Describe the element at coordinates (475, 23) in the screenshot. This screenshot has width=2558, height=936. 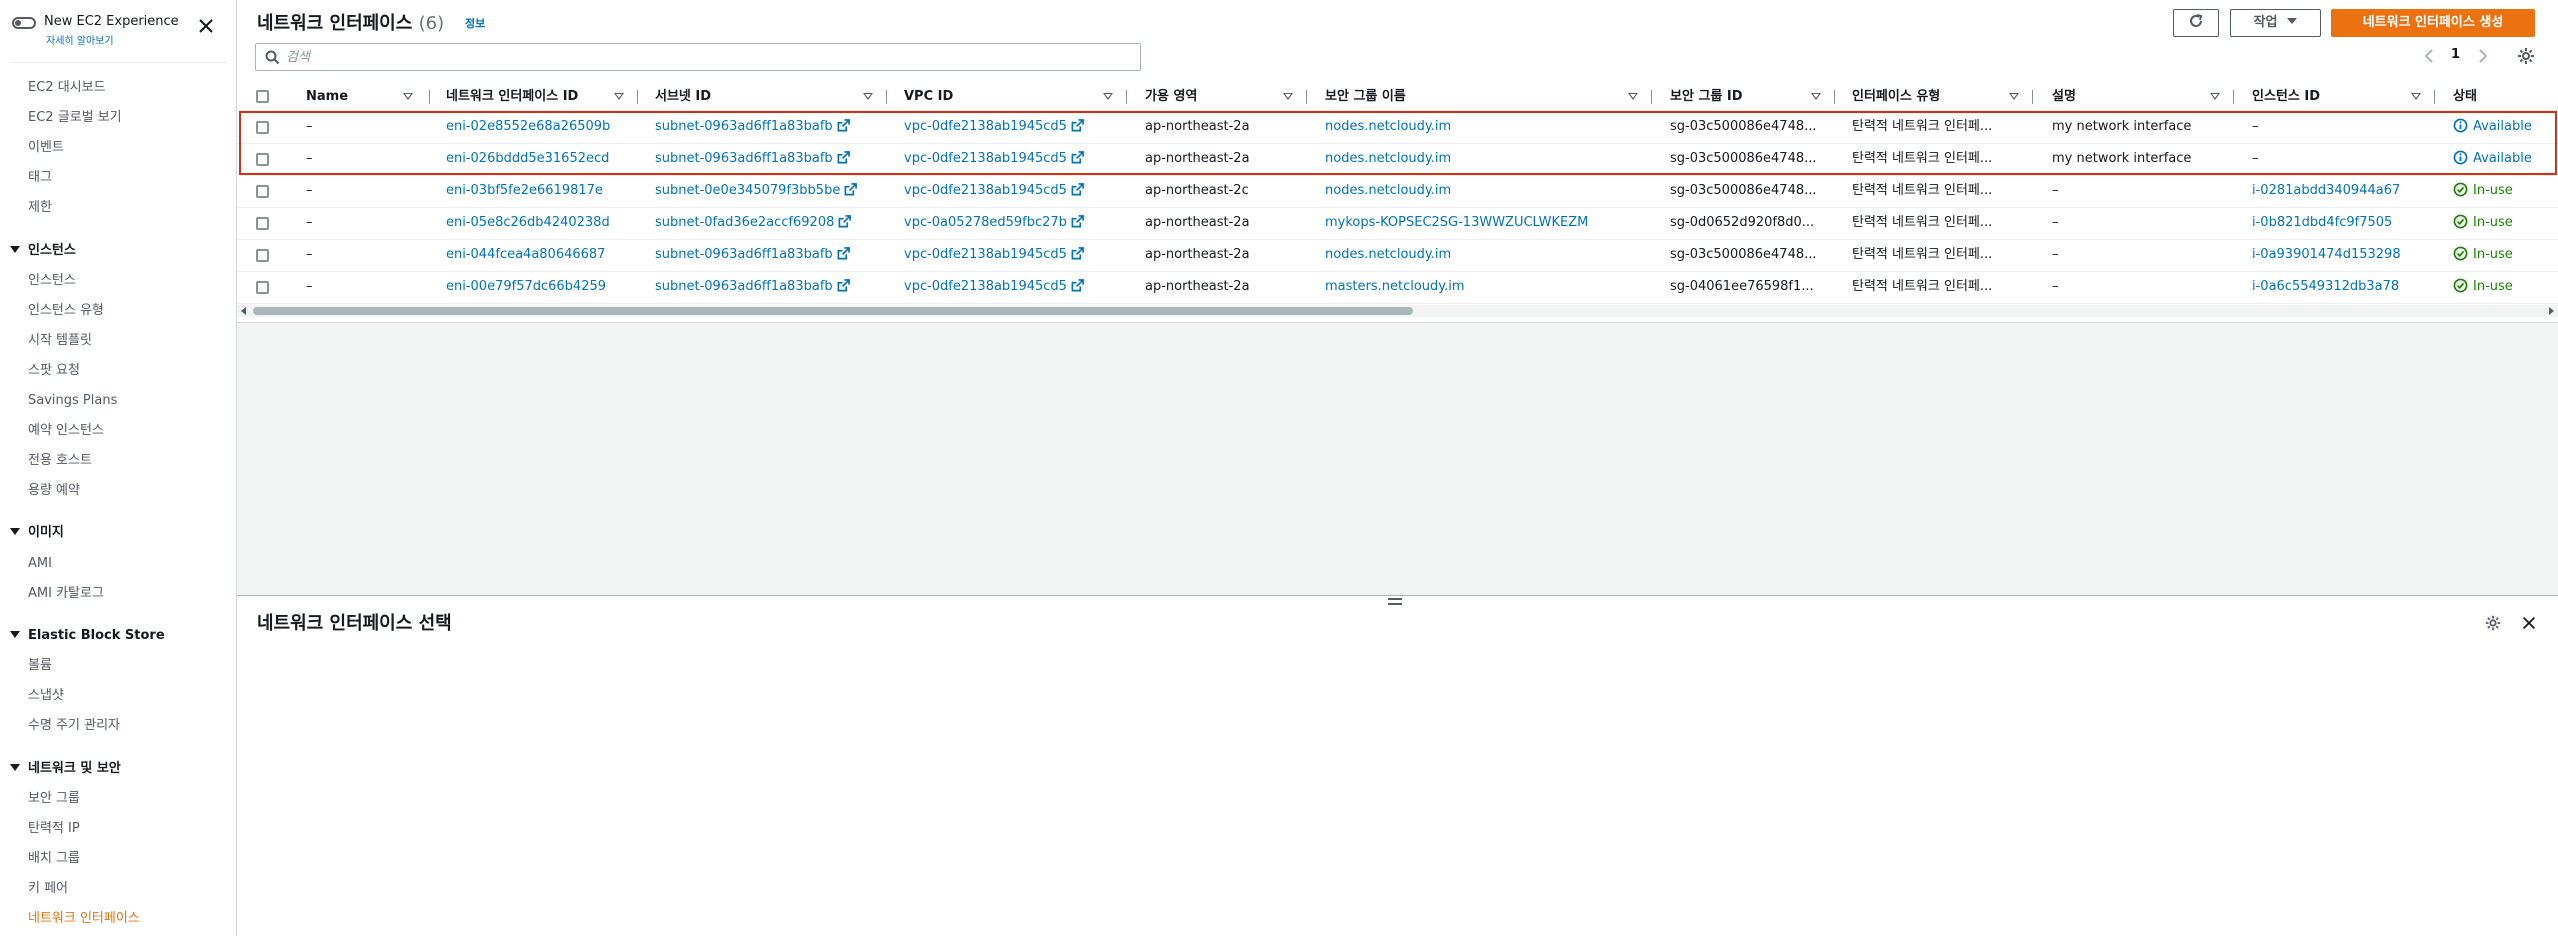
I see `info-link: 정보` at that location.